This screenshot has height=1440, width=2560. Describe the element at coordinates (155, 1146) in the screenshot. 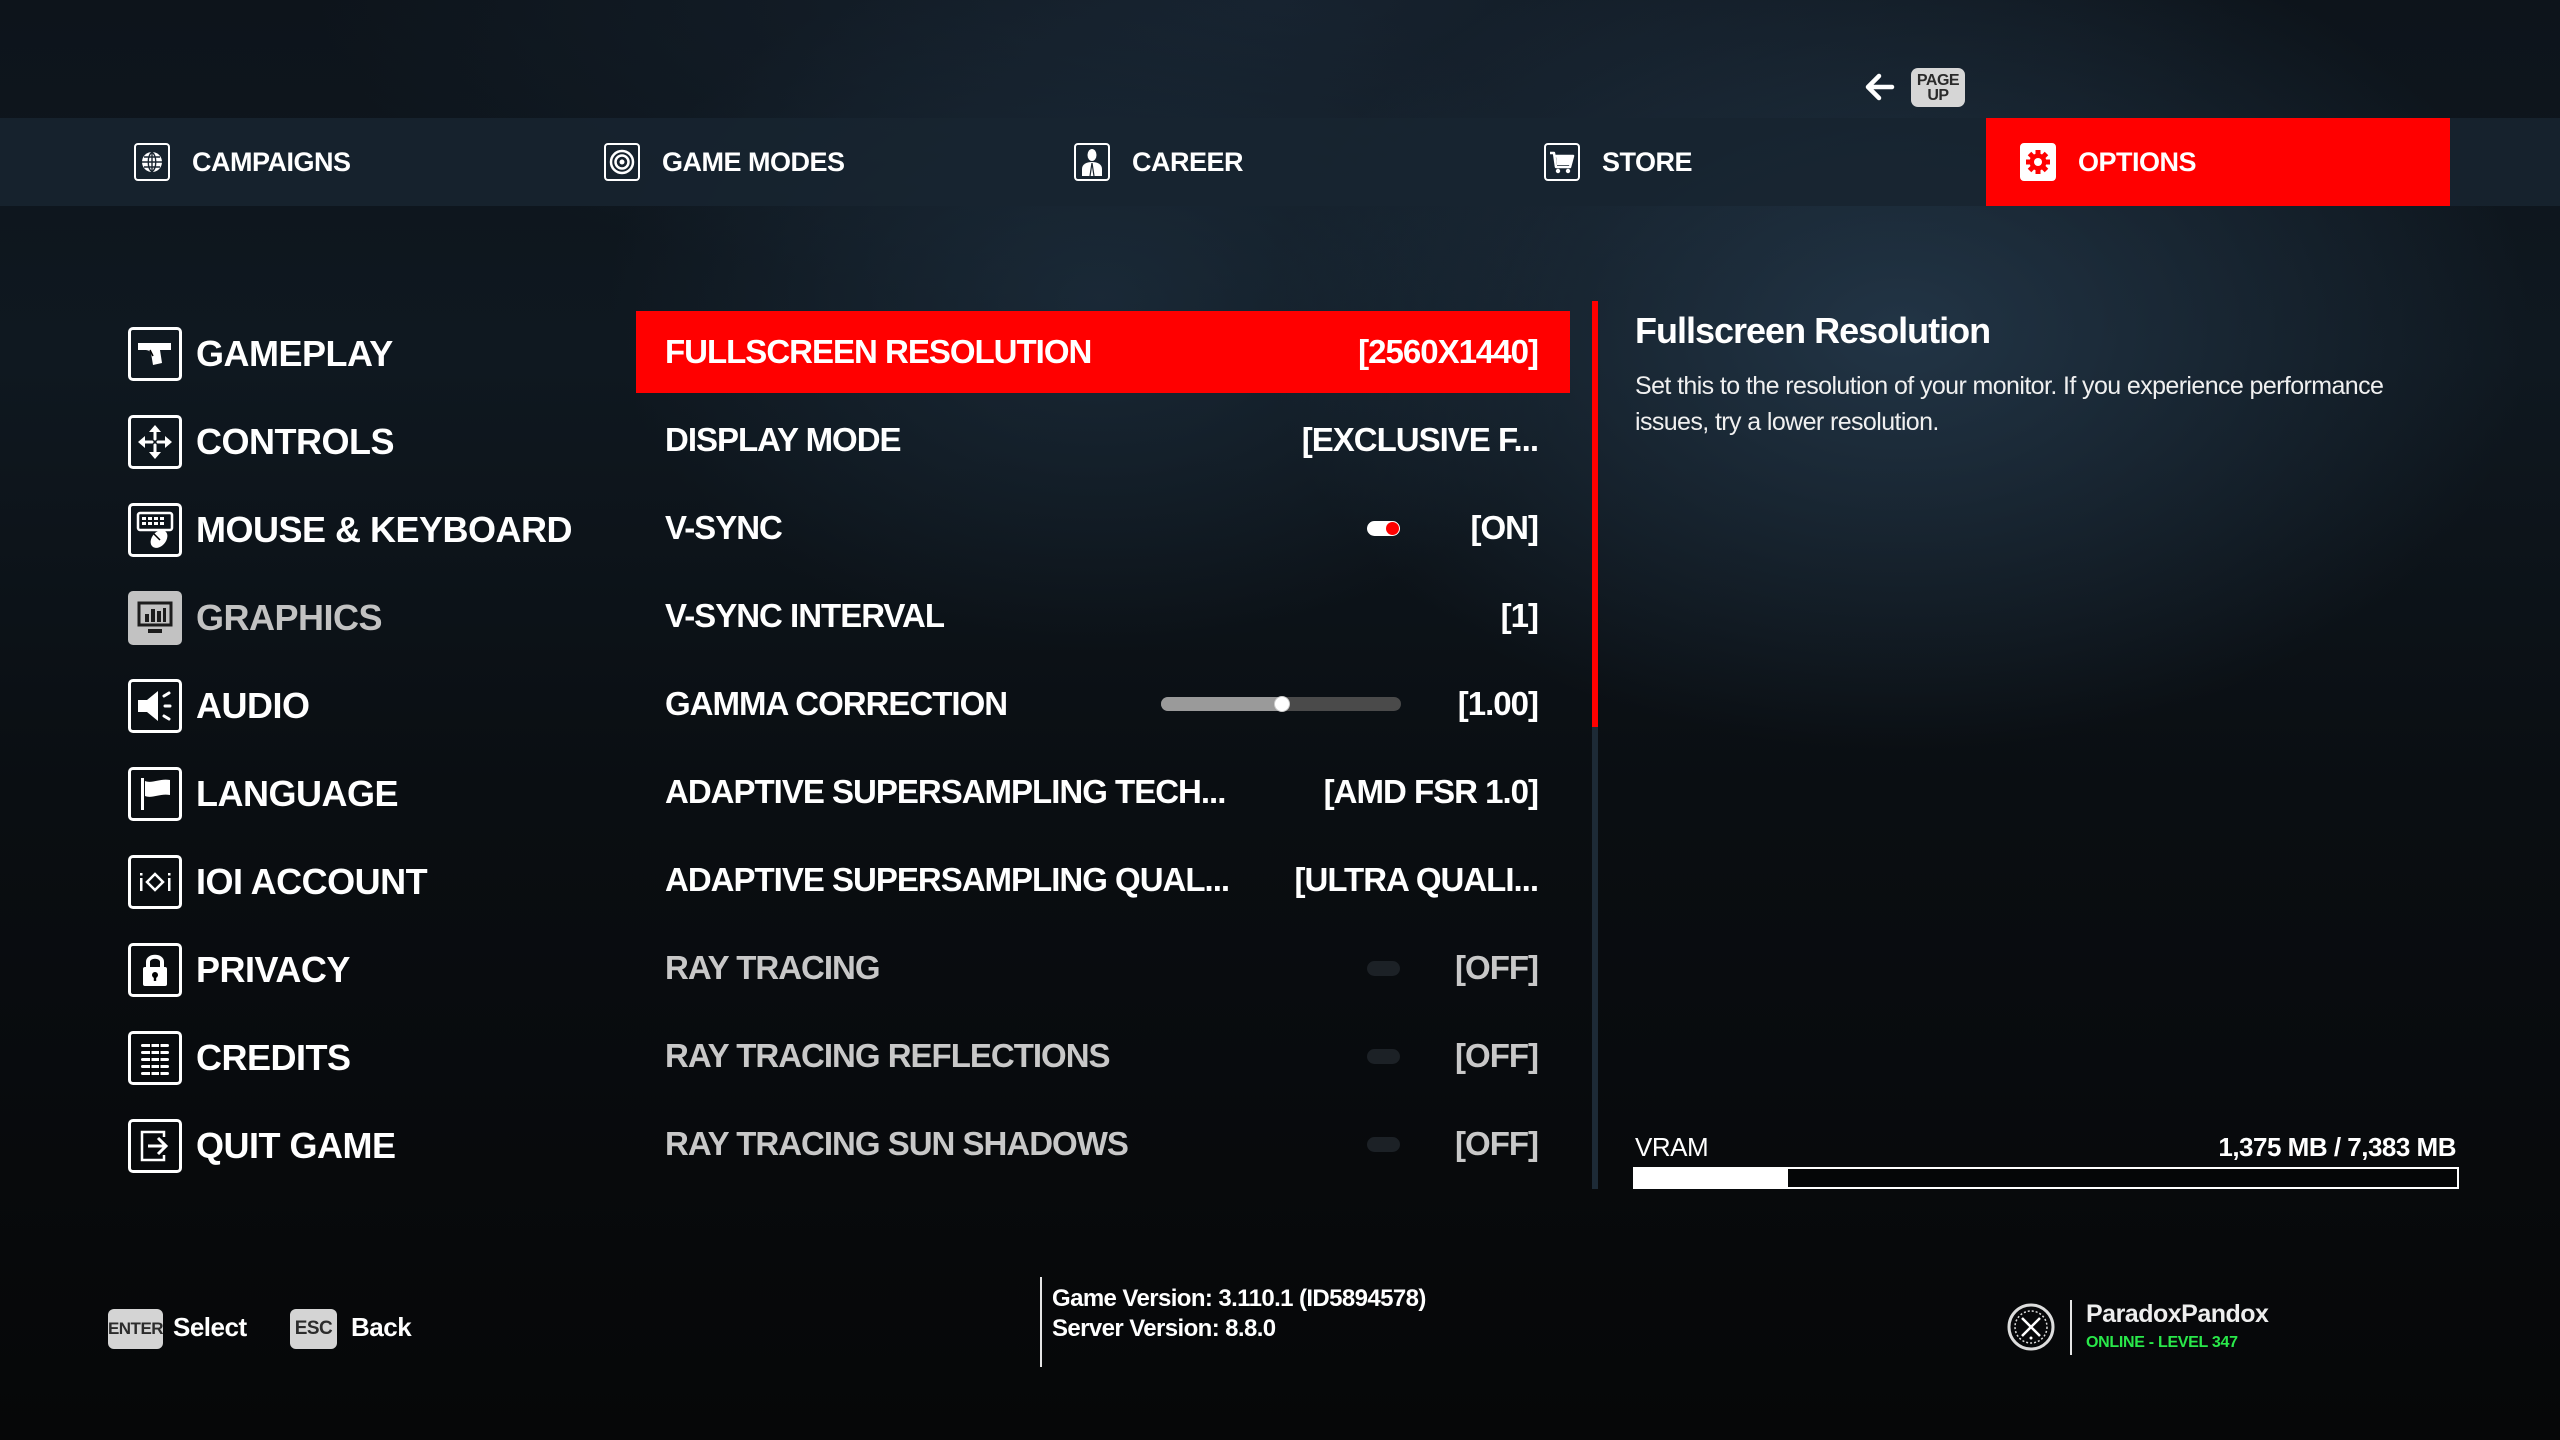

I see `exit-icon` at that location.